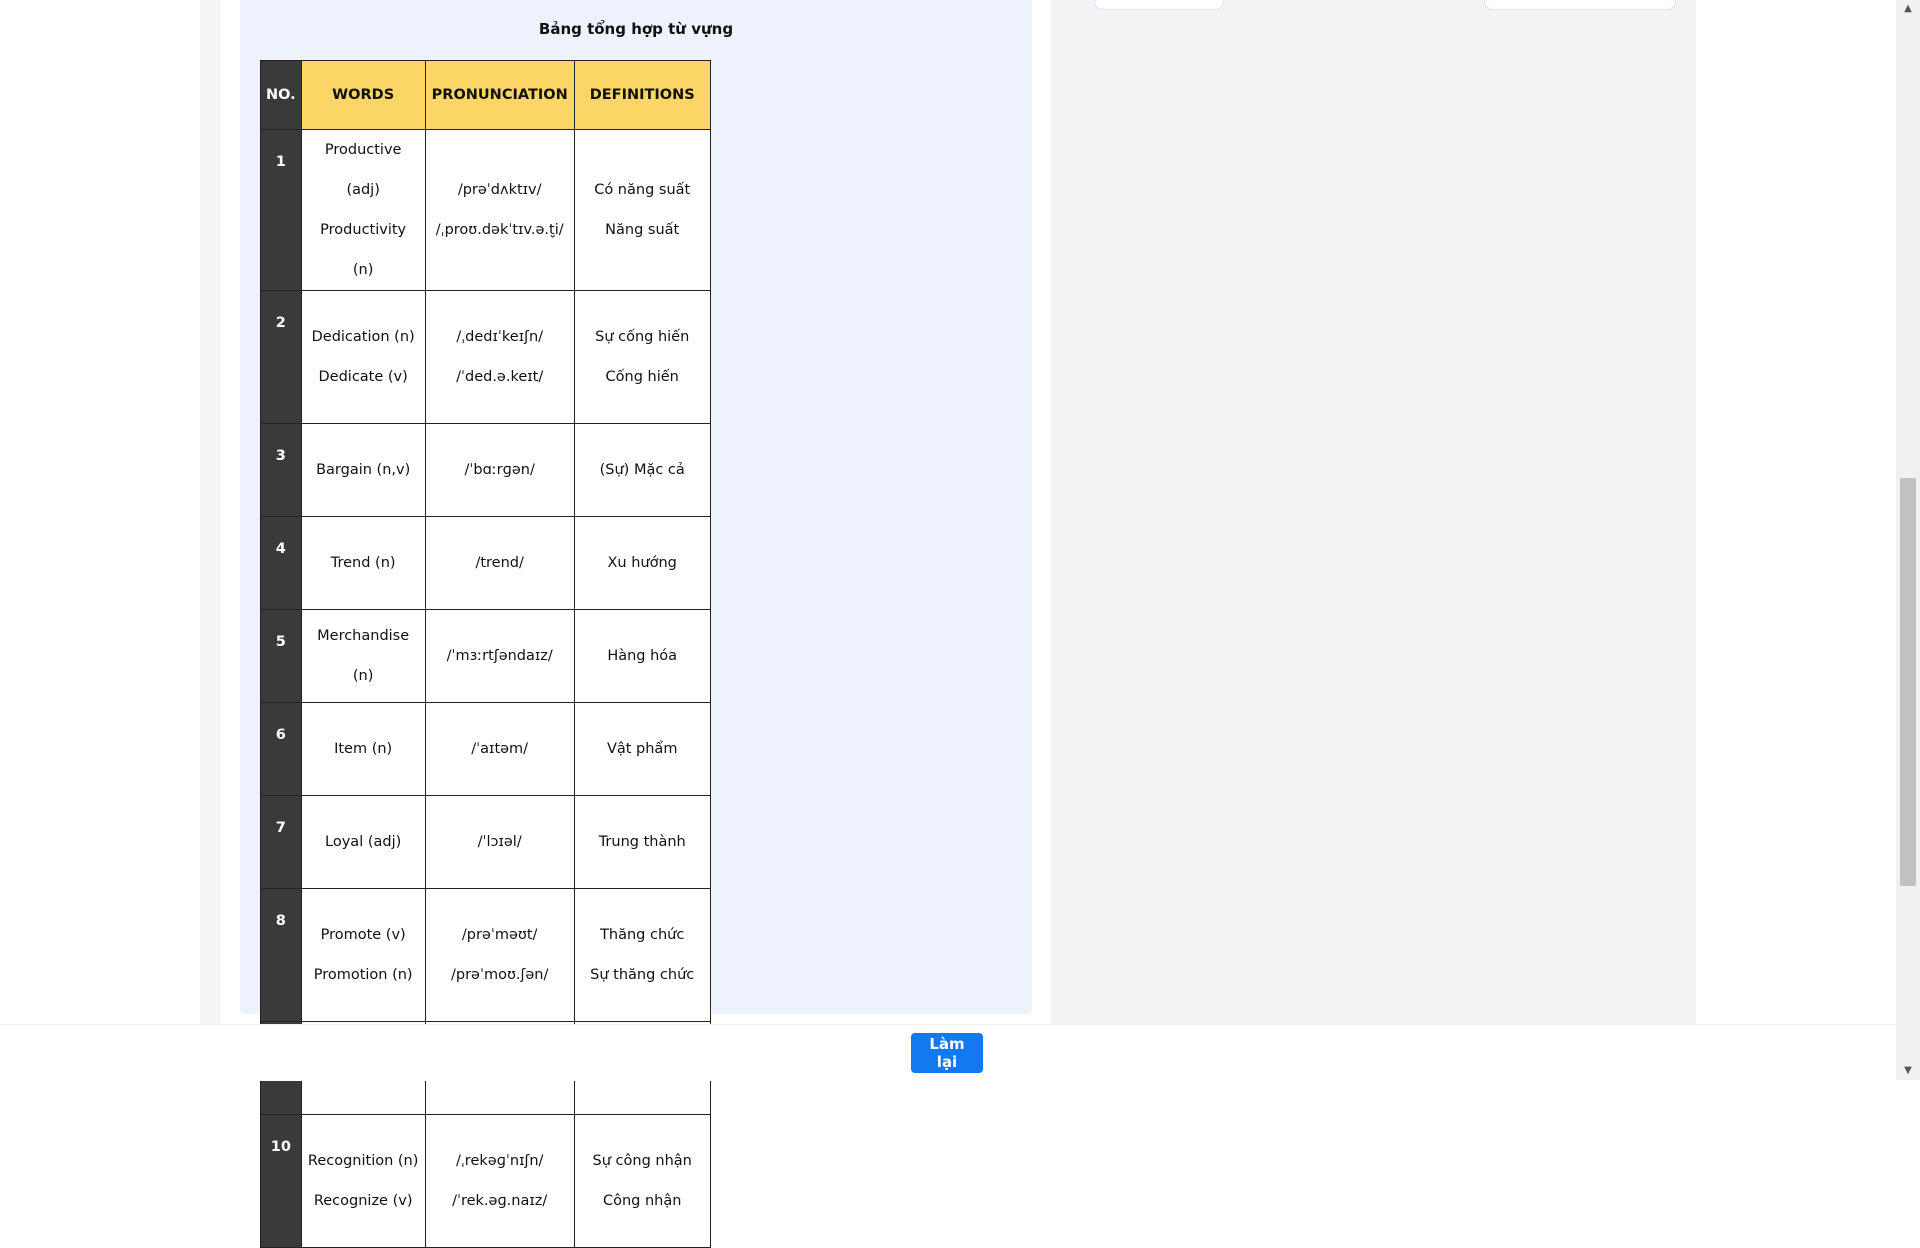 The image size is (1920, 1248). I want to click on side-pill-right, so click(1580, 5).